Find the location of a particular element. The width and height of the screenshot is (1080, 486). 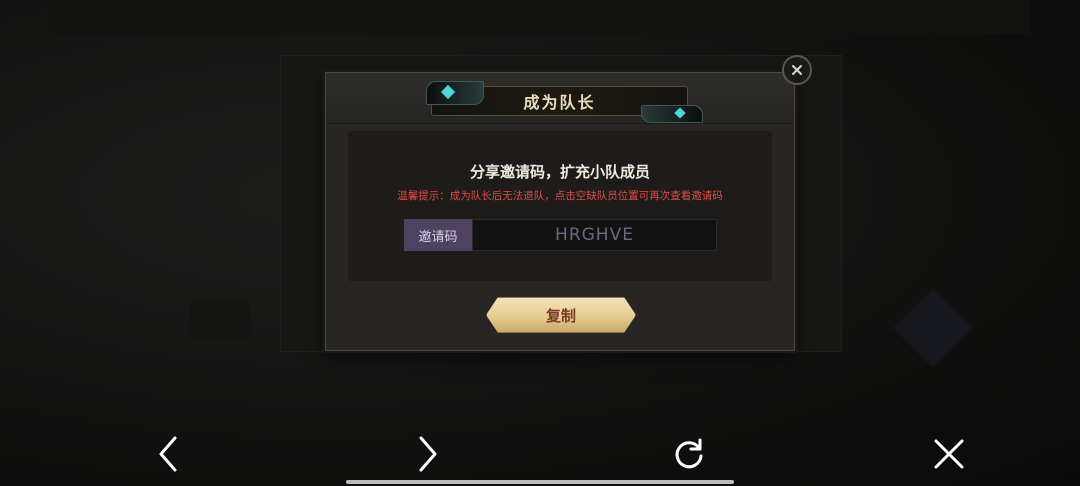

invite-heading: 分享邀请码，扩充小队成员 is located at coordinates (559, 172).